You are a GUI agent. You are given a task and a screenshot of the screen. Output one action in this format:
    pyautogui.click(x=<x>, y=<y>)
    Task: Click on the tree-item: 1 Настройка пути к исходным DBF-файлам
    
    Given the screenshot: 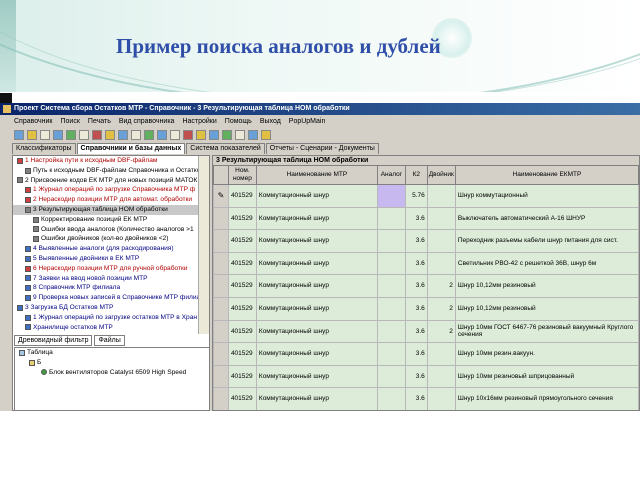 What is the action you would take?
    pyautogui.click(x=106, y=161)
    